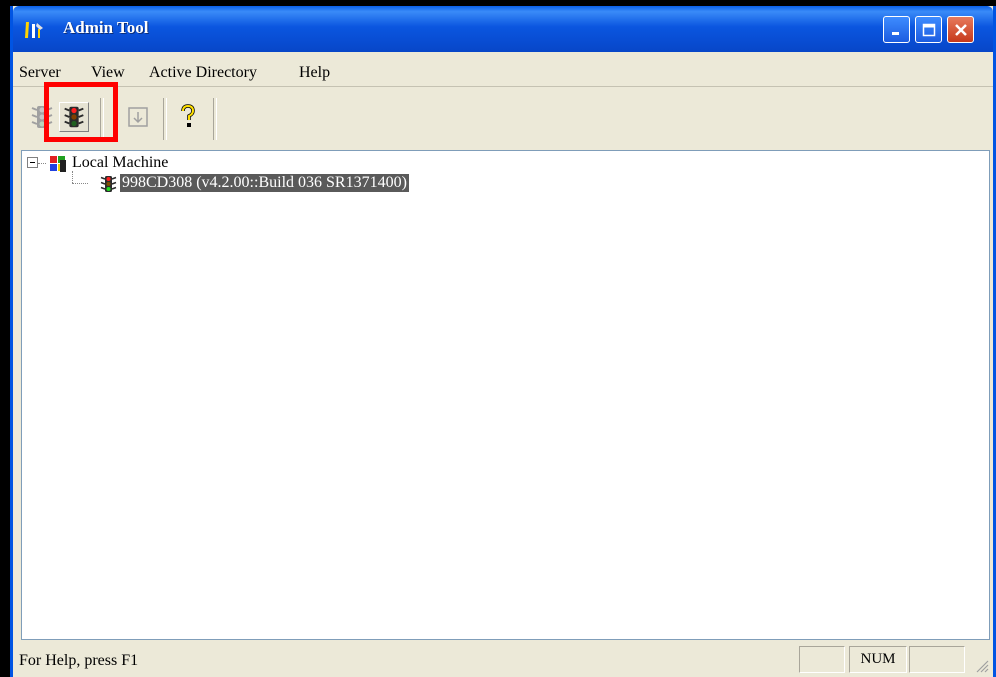 This screenshot has width=996, height=677. Describe the element at coordinates (108, 184) in the screenshot. I see `traffic-light-icon` at that location.